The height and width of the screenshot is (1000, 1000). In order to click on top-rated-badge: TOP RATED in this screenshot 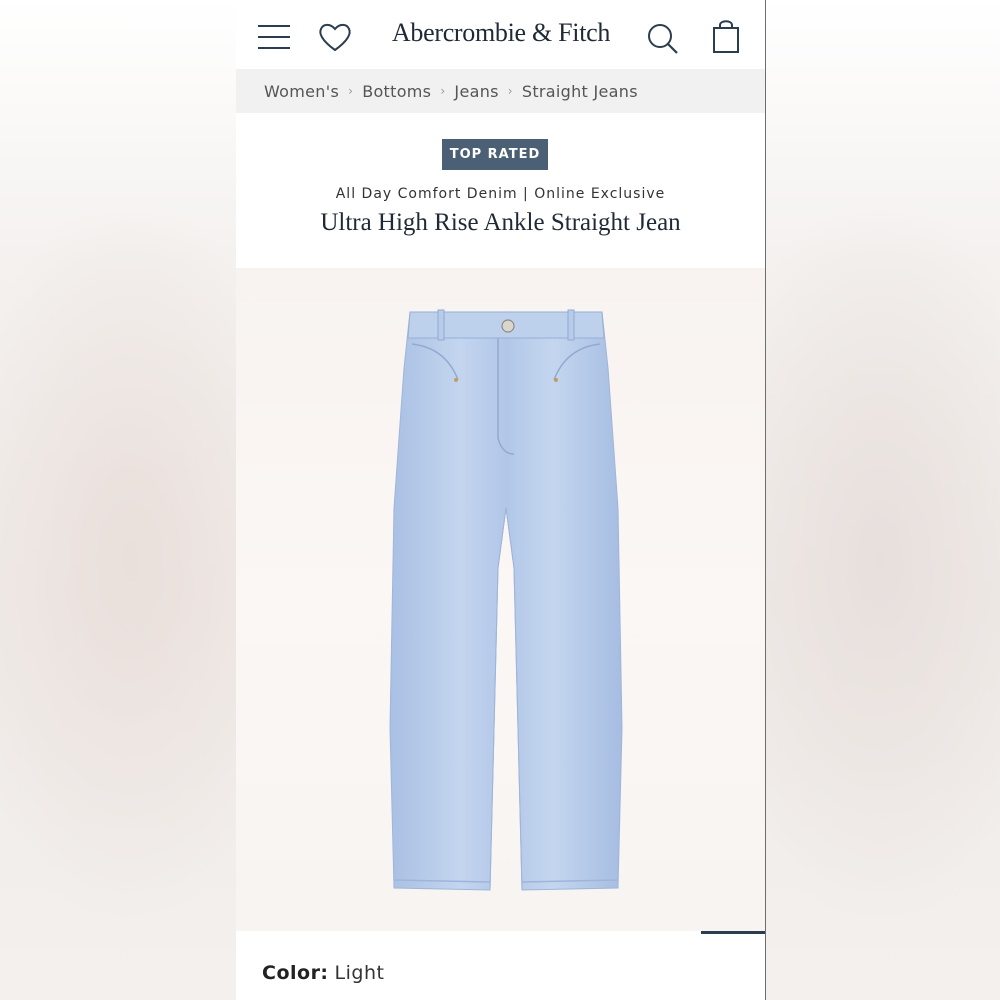, I will do `click(495, 154)`.